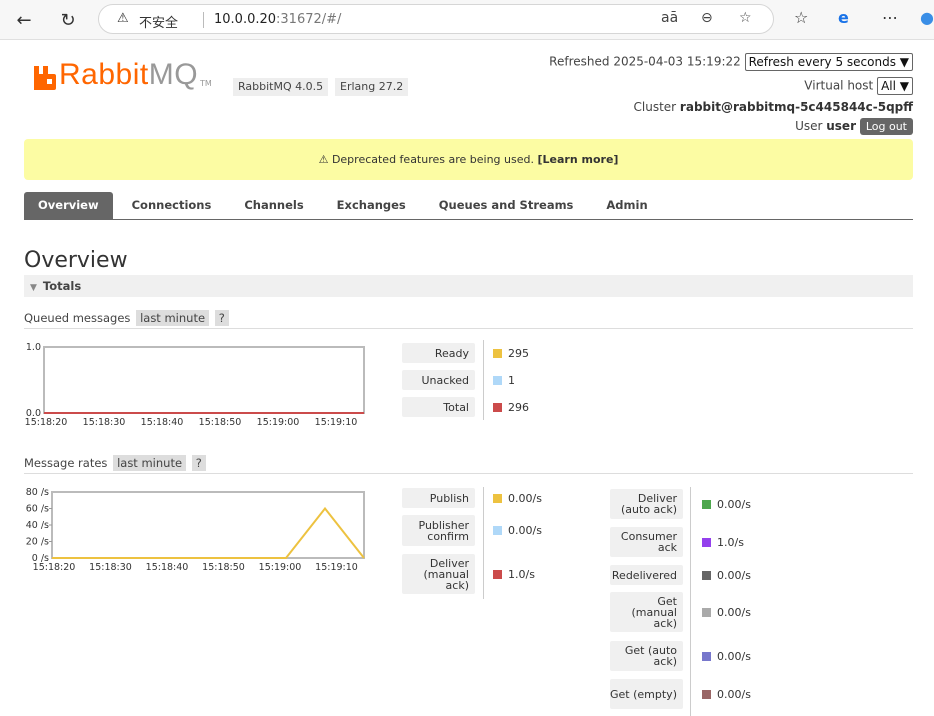 Image resolution: width=934 pixels, height=716 pixels. What do you see at coordinates (646, 575) in the screenshot?
I see `rate-redelivered-label: Redelivered` at bounding box center [646, 575].